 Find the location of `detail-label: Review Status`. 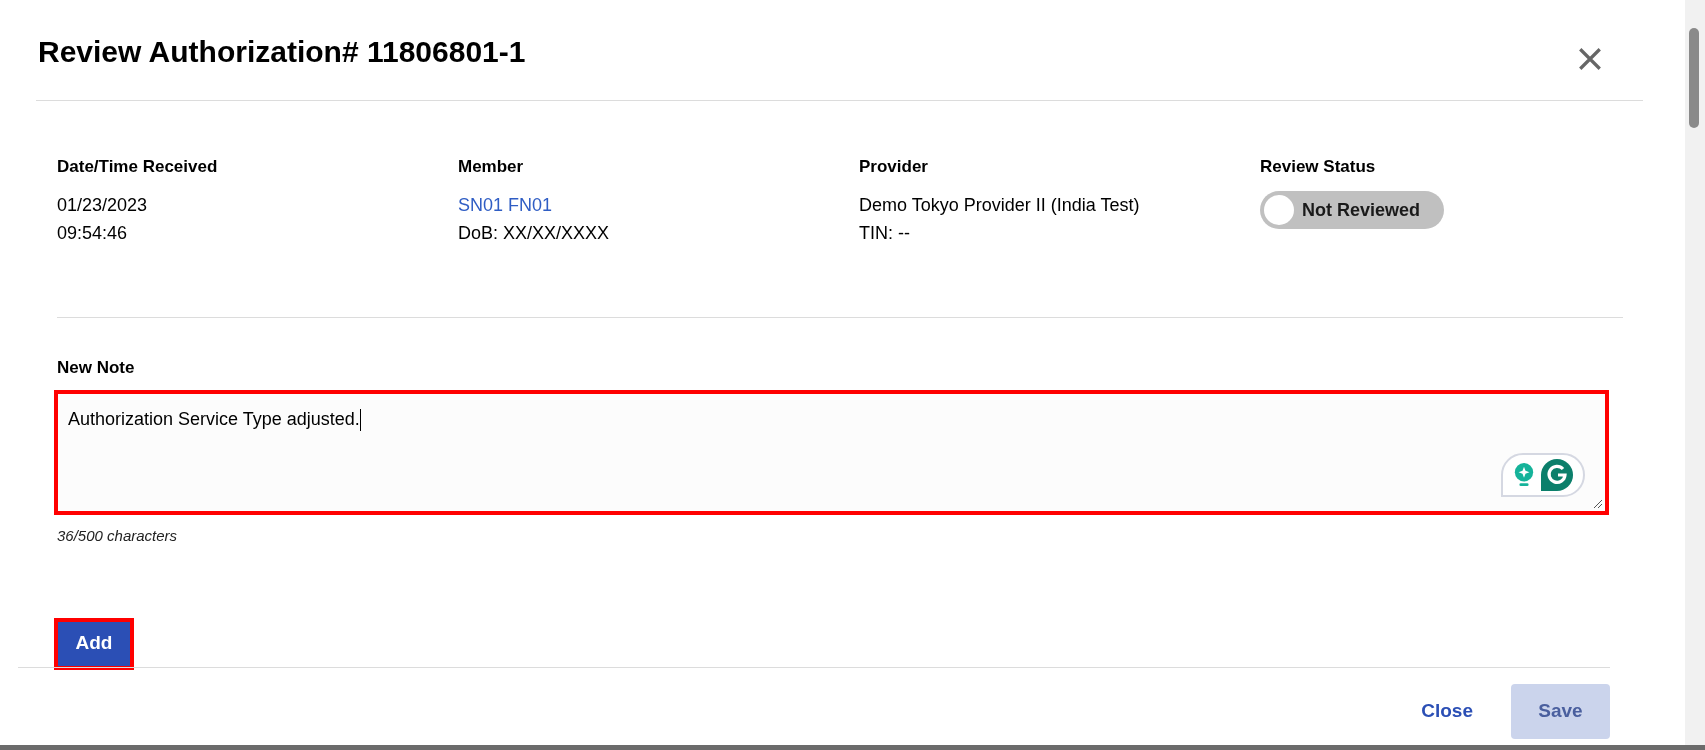

detail-label: Review Status is located at coordinates (1318, 167).